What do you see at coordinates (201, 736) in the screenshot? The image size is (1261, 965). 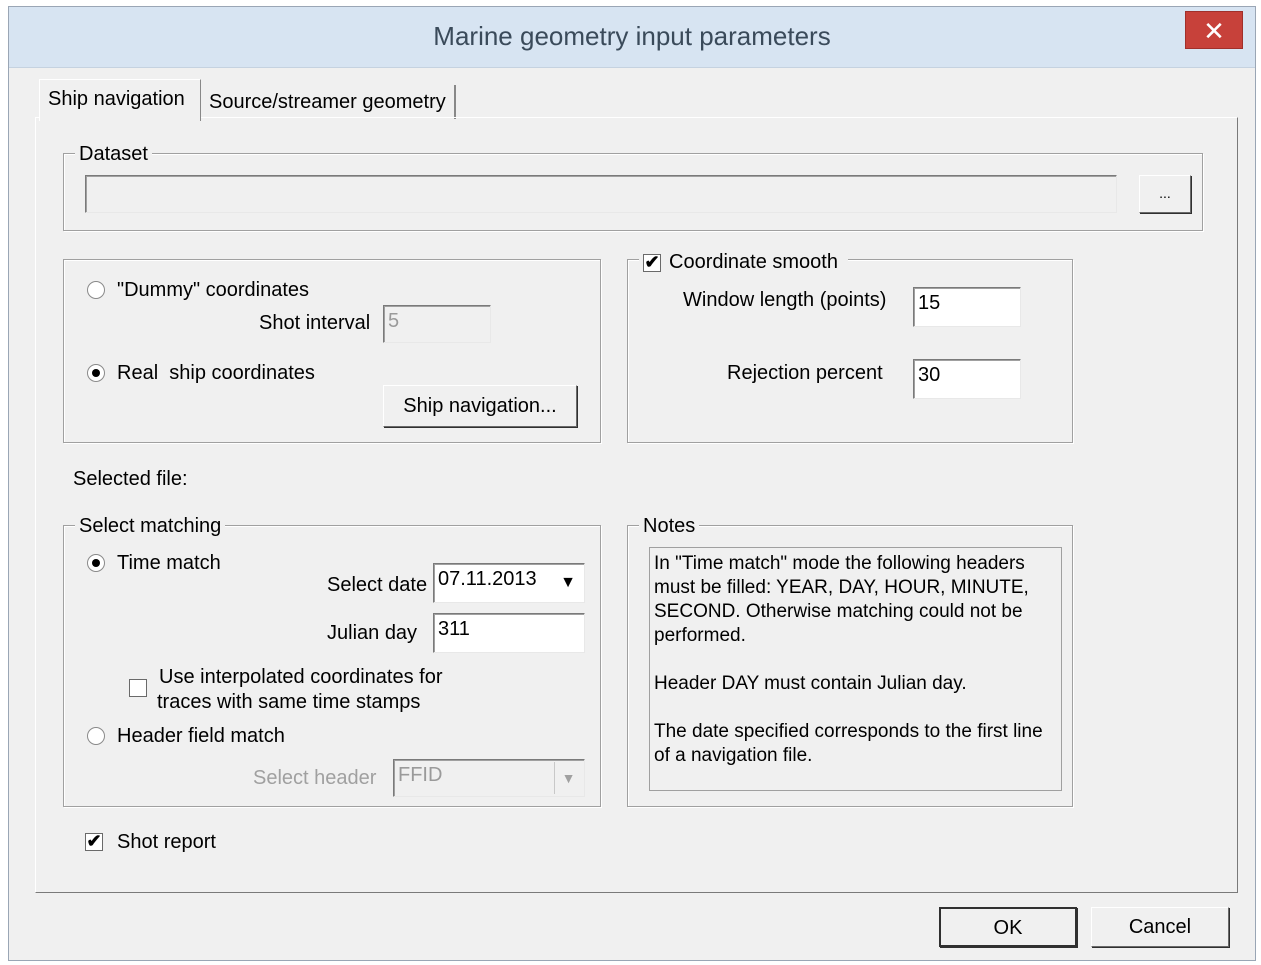 I see `header-field-match-label: Header field match` at bounding box center [201, 736].